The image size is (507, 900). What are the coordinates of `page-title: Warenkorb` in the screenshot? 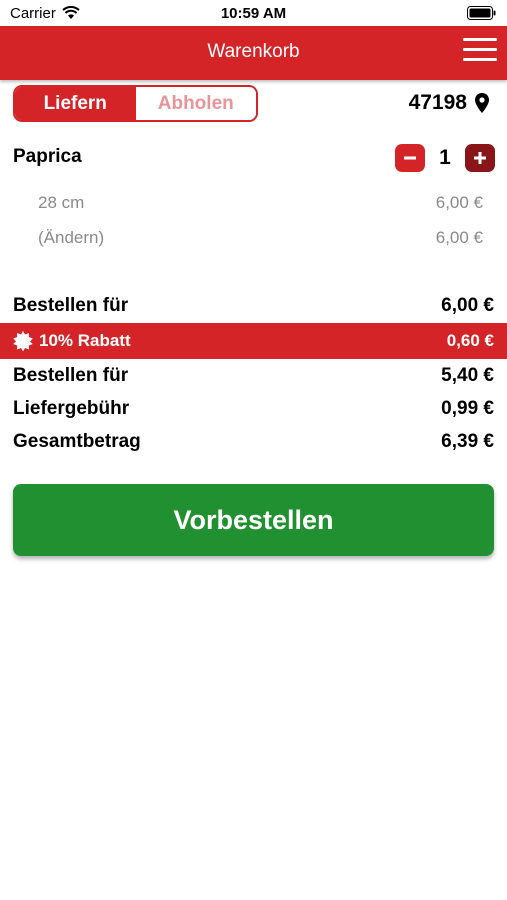 It's located at (253, 51).